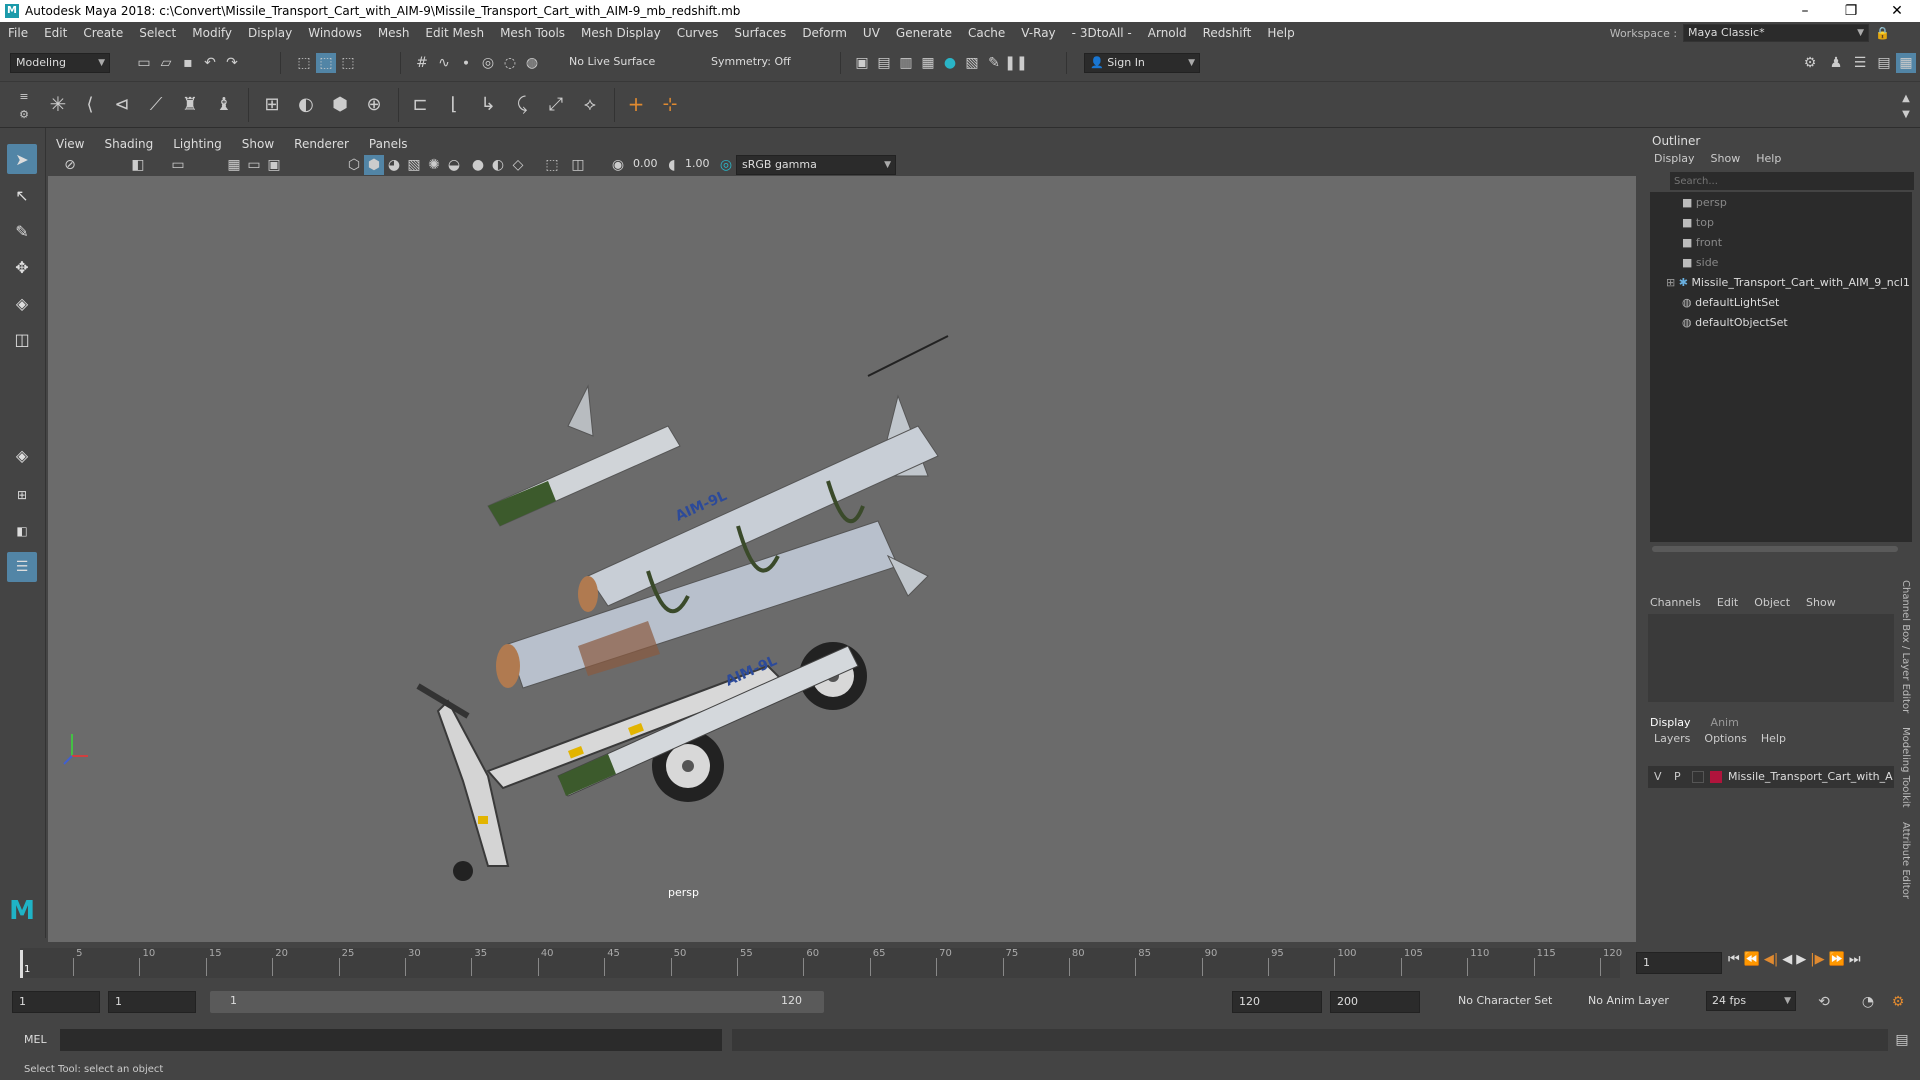  What do you see at coordinates (1038, 33) in the screenshot?
I see `menu-vray: V-Ray` at bounding box center [1038, 33].